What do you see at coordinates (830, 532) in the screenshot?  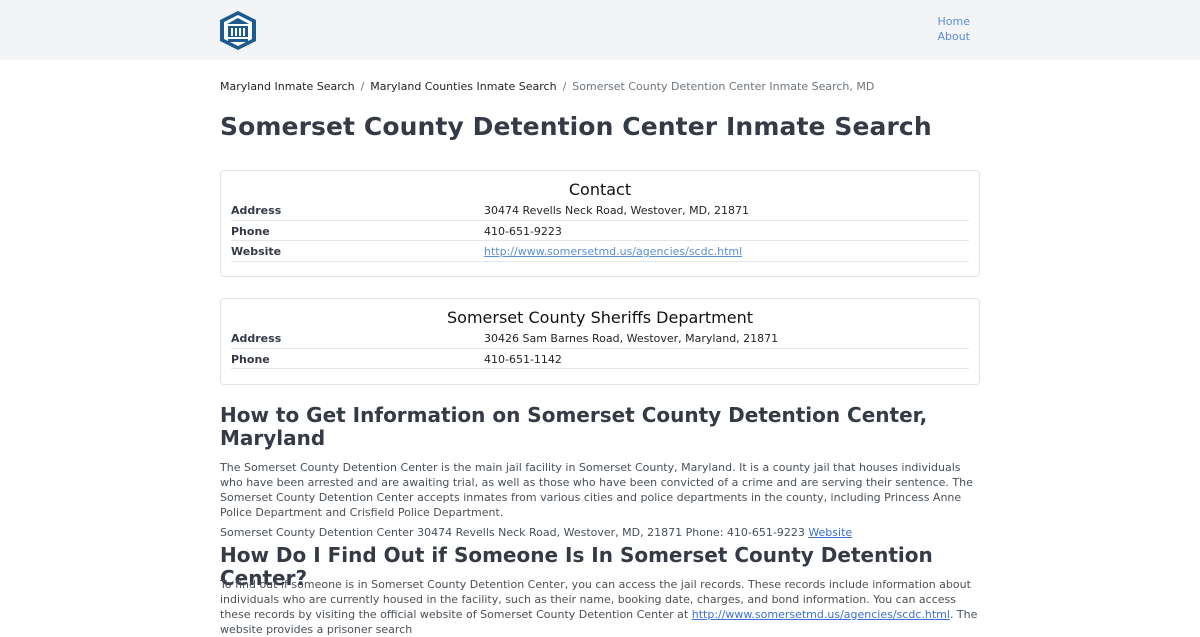 I see `facility-website-link: Website` at bounding box center [830, 532].